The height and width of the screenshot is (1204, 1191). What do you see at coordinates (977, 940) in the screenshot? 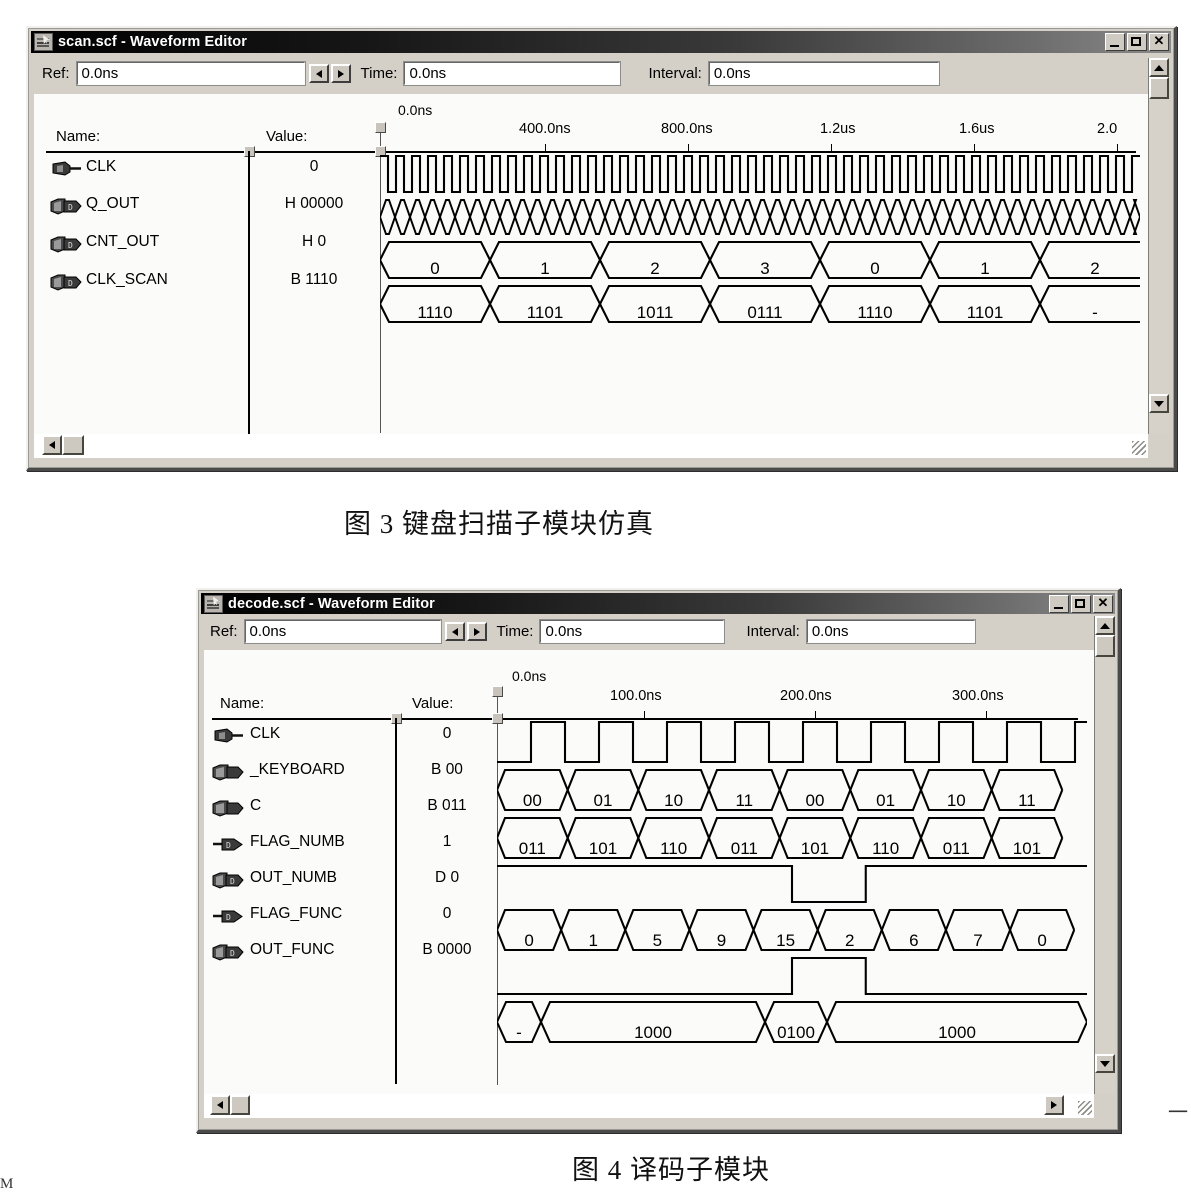
I see `svg-text: 7` at bounding box center [977, 940].